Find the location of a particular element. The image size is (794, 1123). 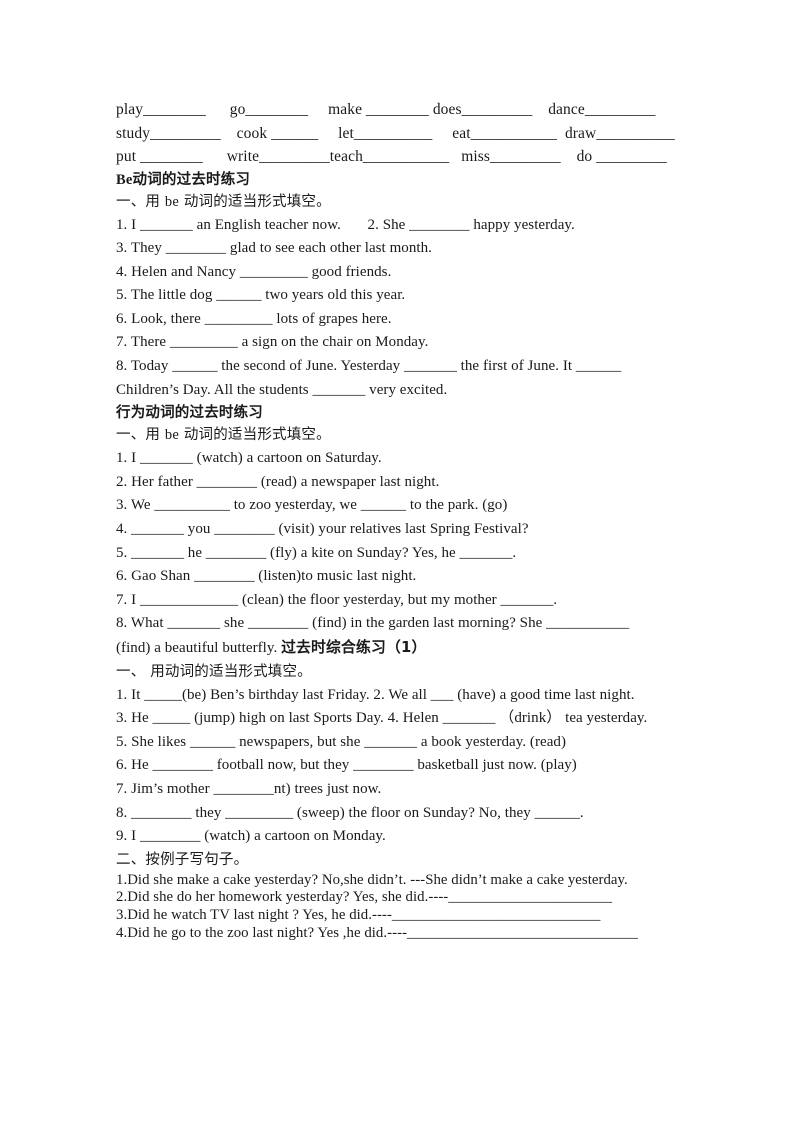

question-line-with-inline-heading: (find) a beautiful butterfly. 过去时综合练习（1） is located at coordinates (399, 648).